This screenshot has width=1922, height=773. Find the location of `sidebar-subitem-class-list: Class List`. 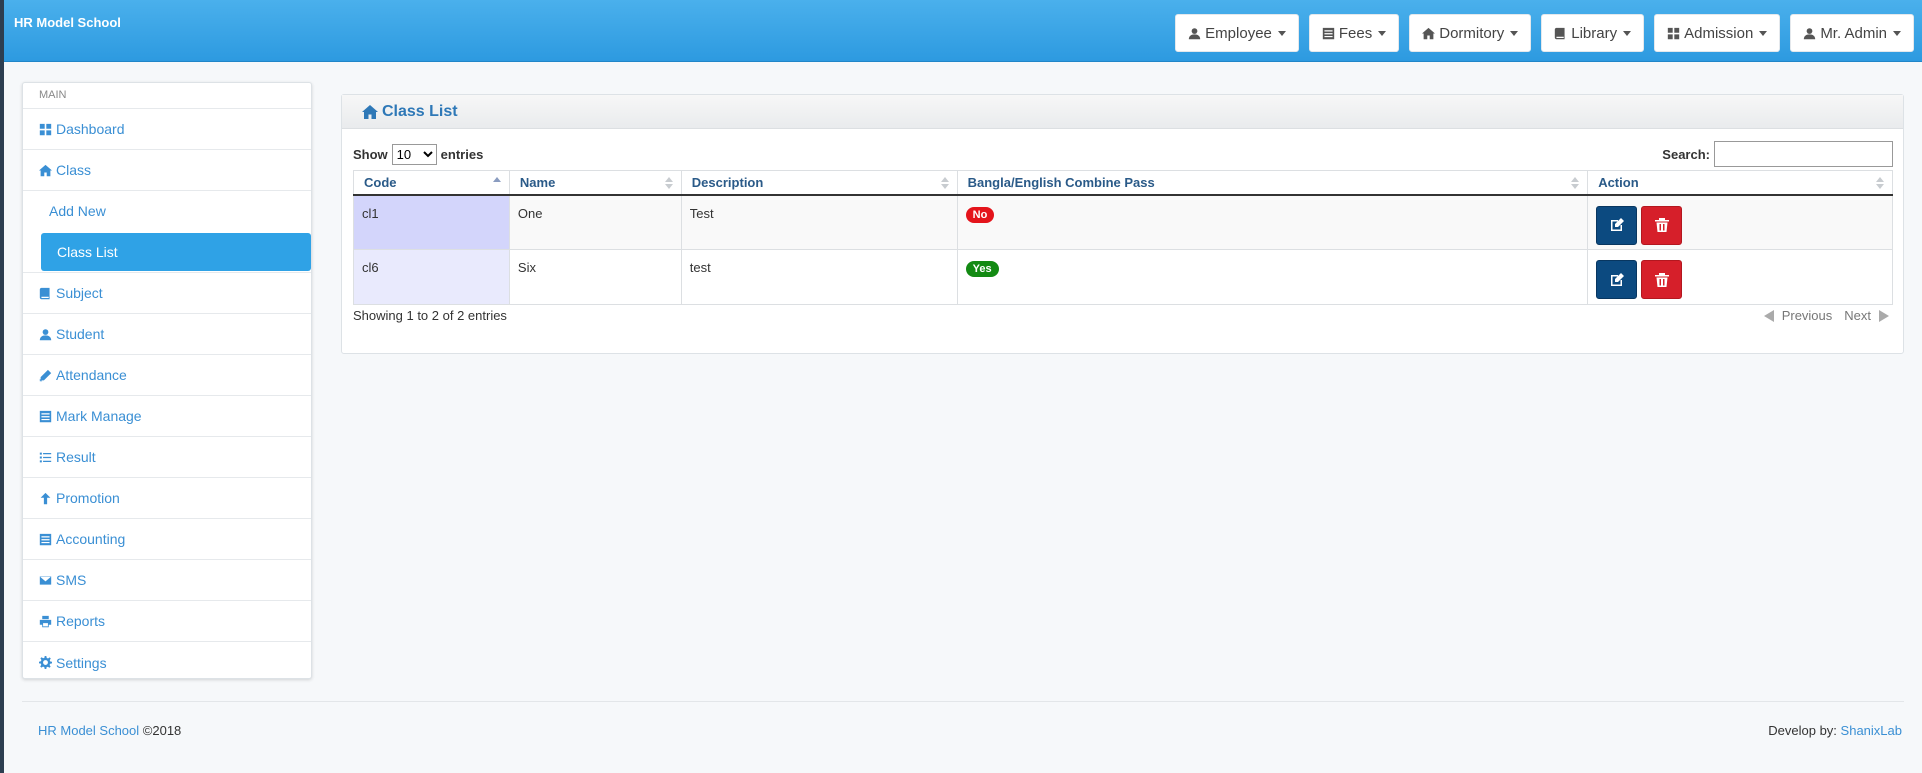

sidebar-subitem-class-list: Class List is located at coordinates (176, 251).